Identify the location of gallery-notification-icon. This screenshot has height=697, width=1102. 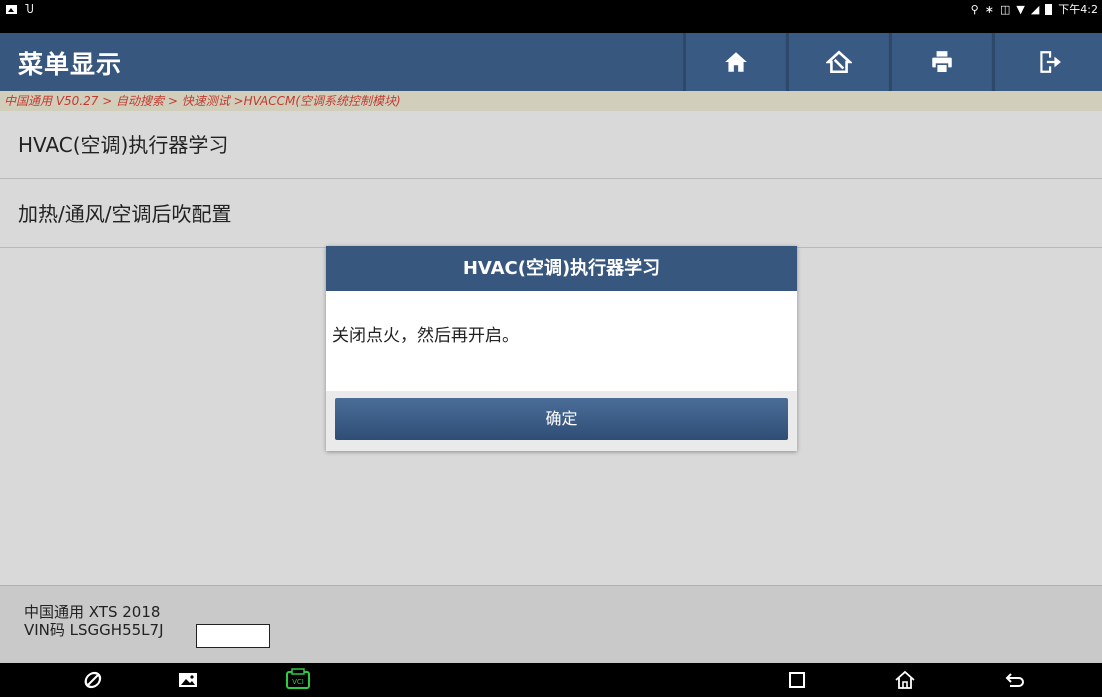
(11, 9).